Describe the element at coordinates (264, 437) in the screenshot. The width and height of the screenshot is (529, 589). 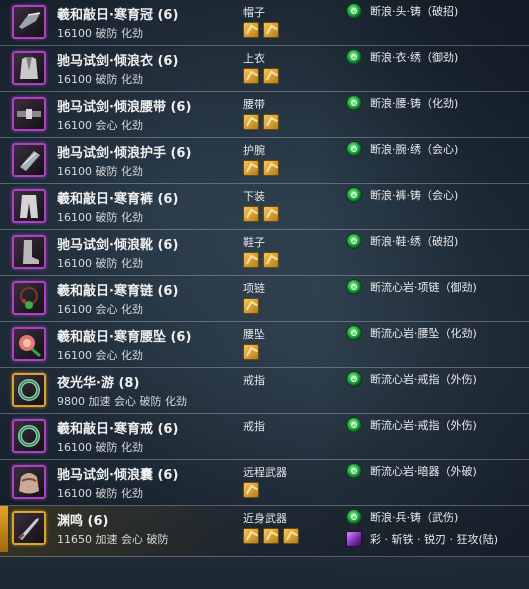
I see `equipment-row: 羲和敲日·寒育戒 (6) 16100 破防 化劲 戒指 断流心岩·戒指（外伤)` at that location.